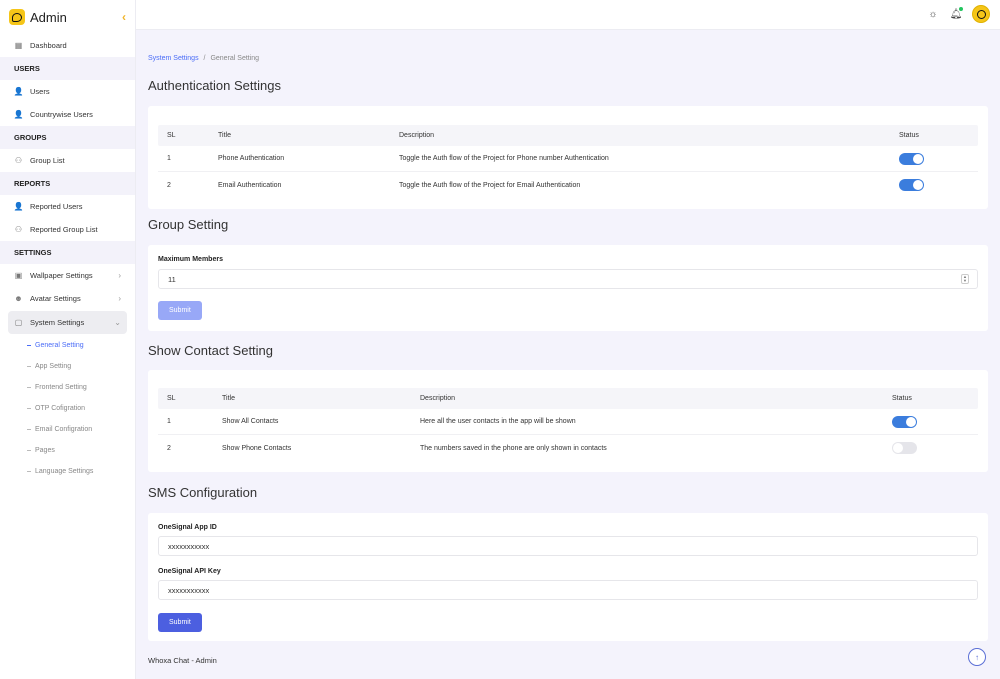  Describe the element at coordinates (965, 279) in the screenshot. I see `number-stepper-icon: ▲ ▼` at that location.